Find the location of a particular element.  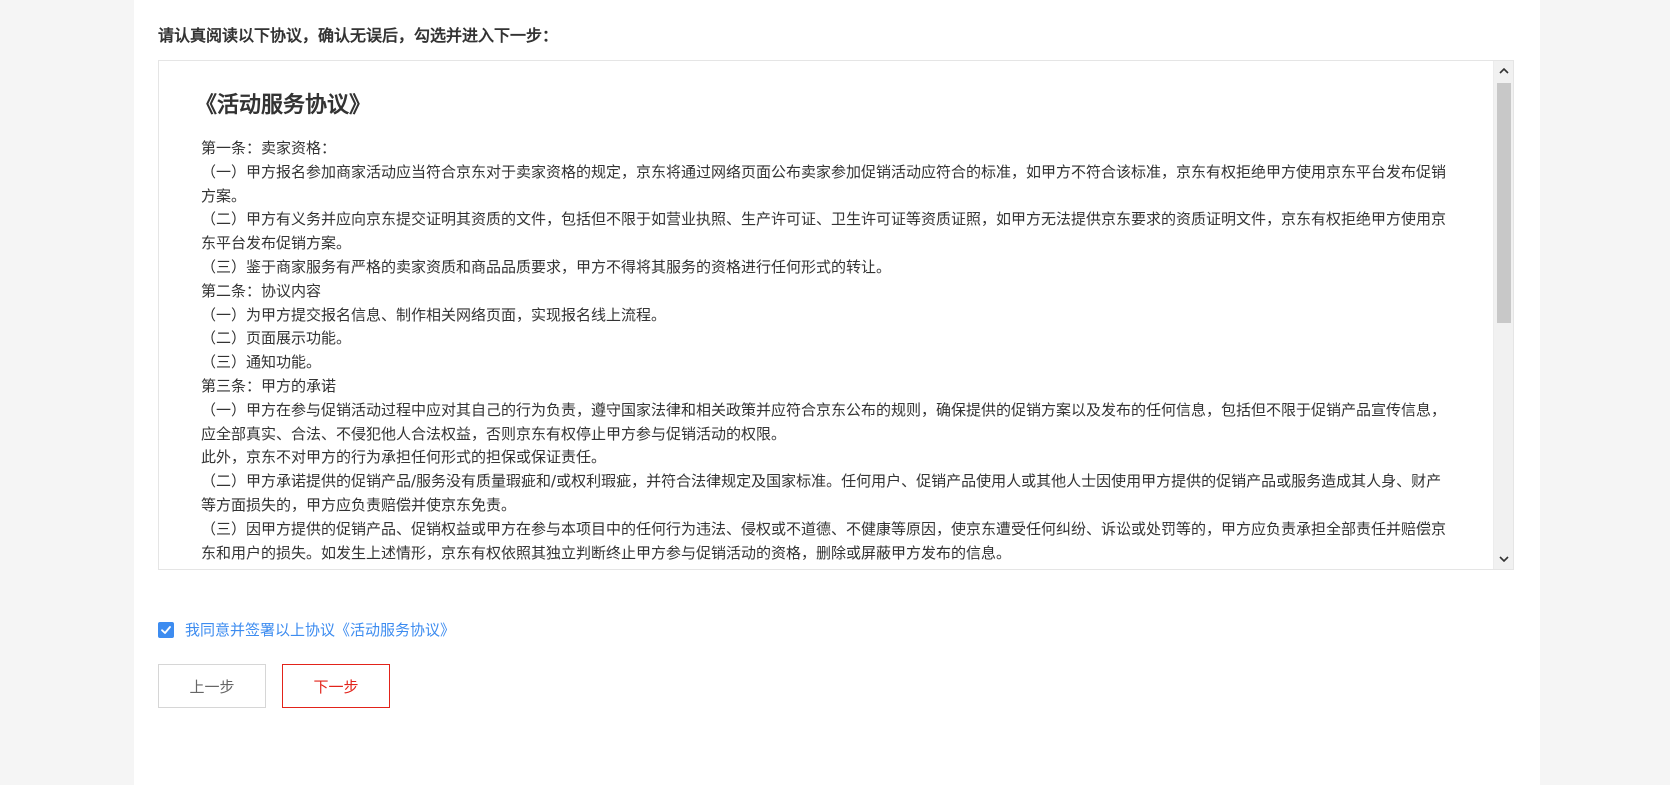

instruction-text: 请认真阅读以下协议，确认无误后，勾选并进入下一步： is located at coordinates (358, 35).